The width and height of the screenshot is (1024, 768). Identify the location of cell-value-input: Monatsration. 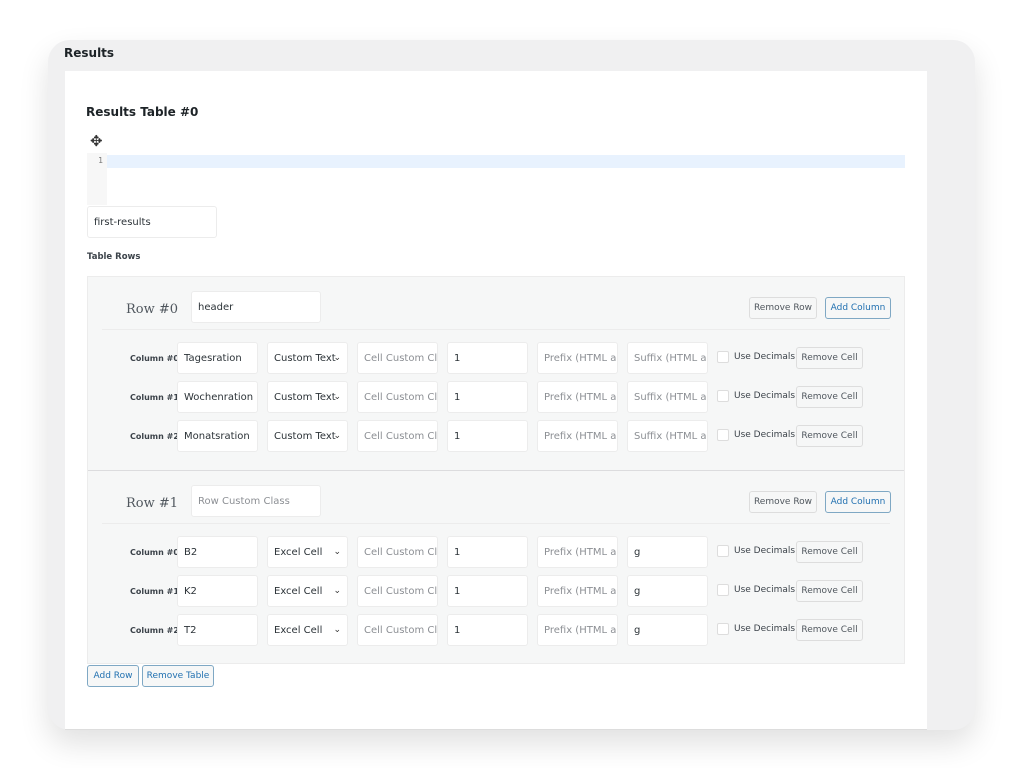
(217, 436).